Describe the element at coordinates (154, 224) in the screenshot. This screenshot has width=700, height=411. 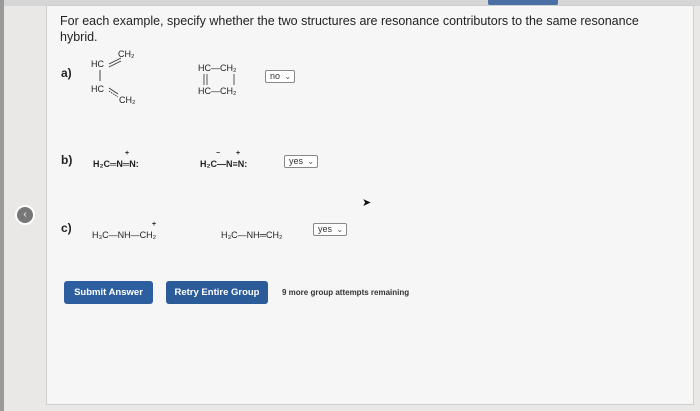
I see `item-c-left-charge: +` at that location.